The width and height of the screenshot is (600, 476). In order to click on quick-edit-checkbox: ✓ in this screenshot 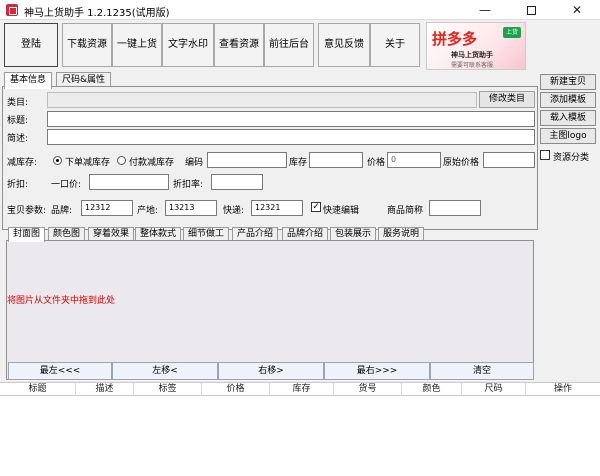, I will do `click(316, 207)`.